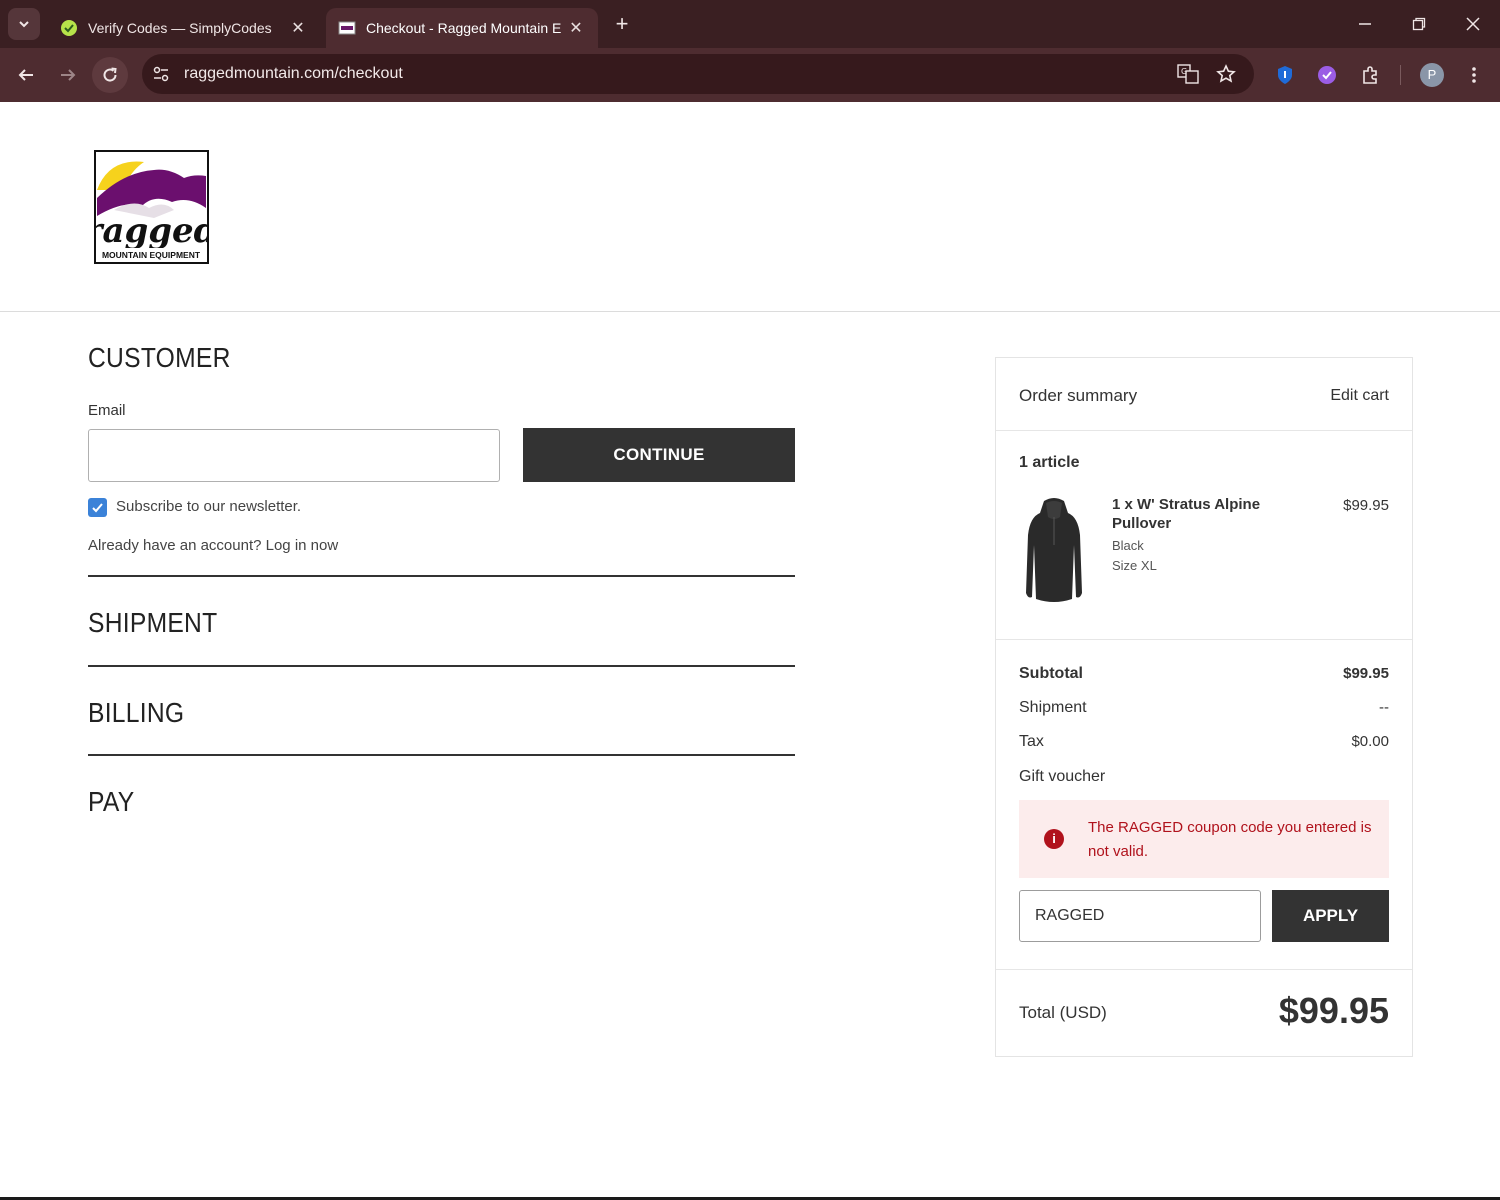 The image size is (1500, 1200). I want to click on product-color: Black, so click(1128, 545).